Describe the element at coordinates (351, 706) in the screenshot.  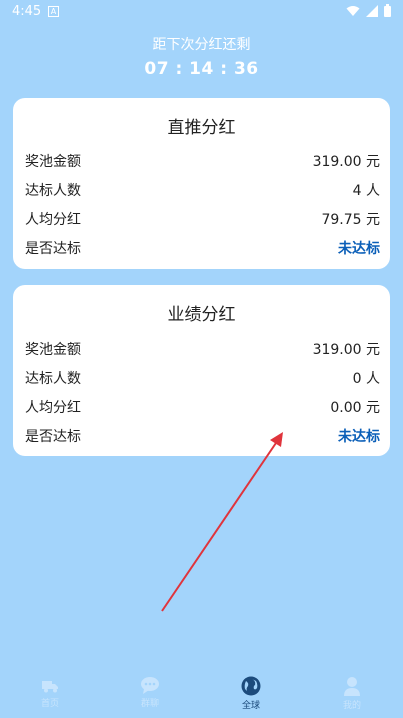
I see `tab-label: 我的` at that location.